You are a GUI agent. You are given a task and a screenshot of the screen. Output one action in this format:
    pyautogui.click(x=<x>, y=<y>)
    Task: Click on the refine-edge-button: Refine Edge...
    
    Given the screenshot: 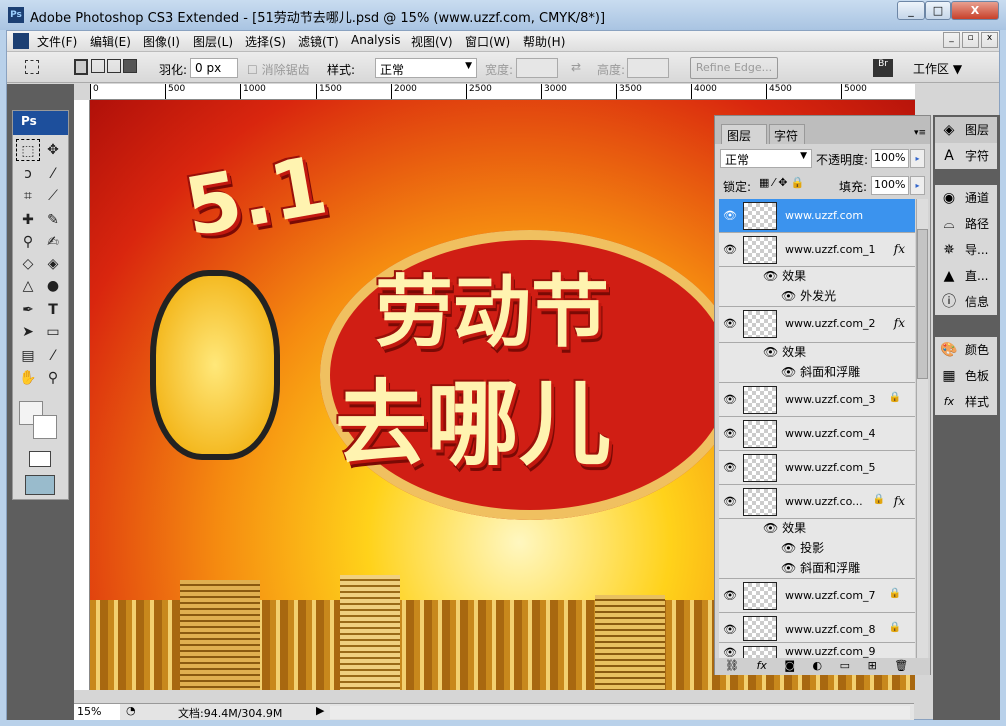 What is the action you would take?
    pyautogui.click(x=734, y=68)
    